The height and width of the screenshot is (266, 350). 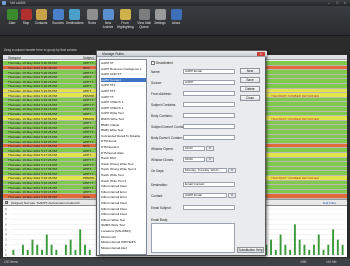 What do you see at coordinates (123, 91) in the screenshot?
I see `rule-list-item: AAPP 5T3` at bounding box center [123, 91].